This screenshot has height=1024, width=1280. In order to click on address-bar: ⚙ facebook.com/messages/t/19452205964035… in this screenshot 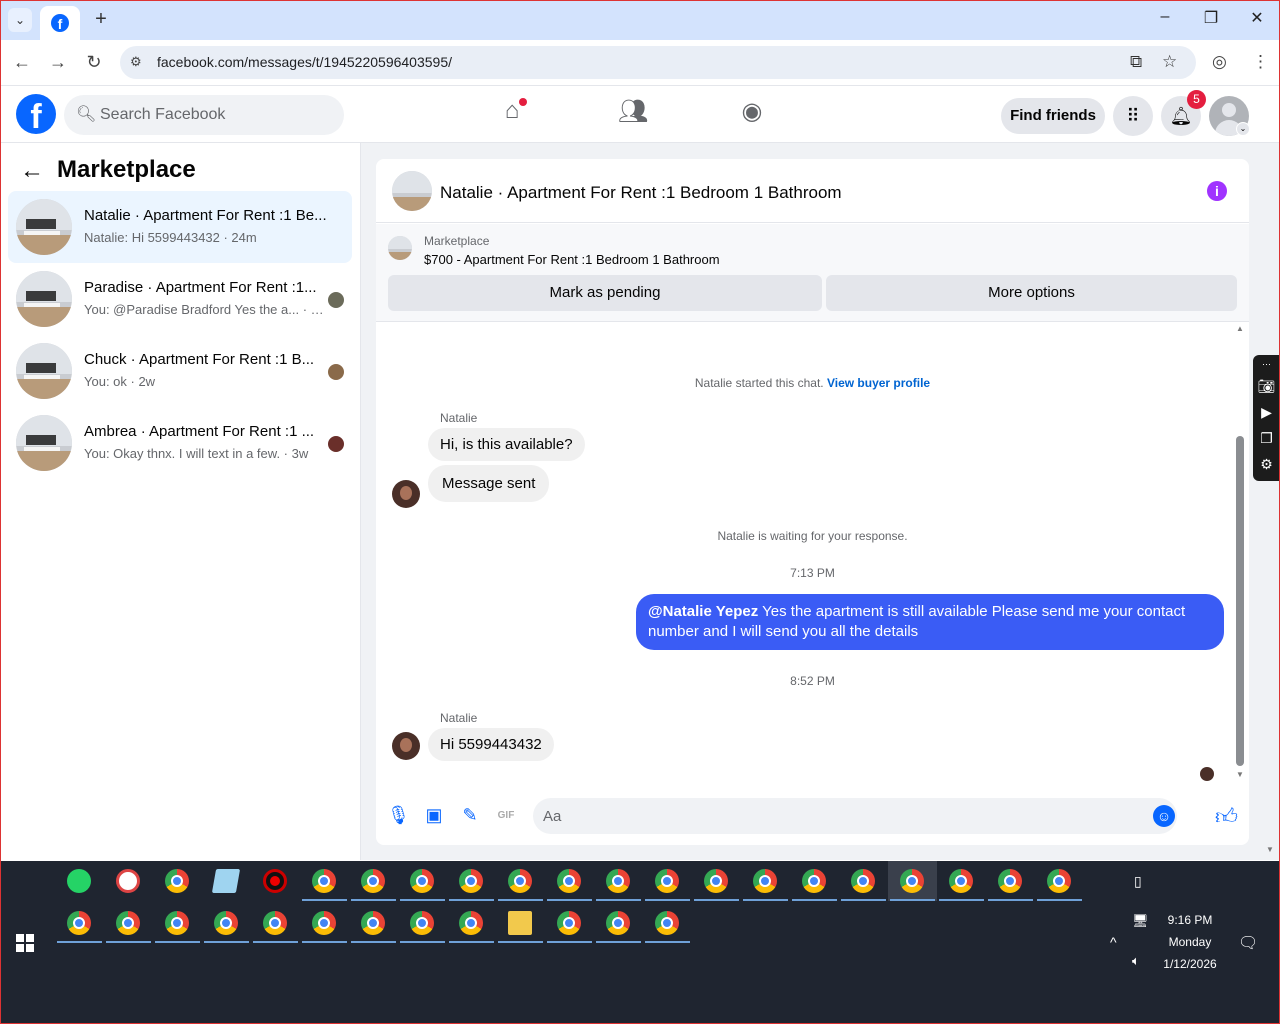, I will do `click(658, 62)`.